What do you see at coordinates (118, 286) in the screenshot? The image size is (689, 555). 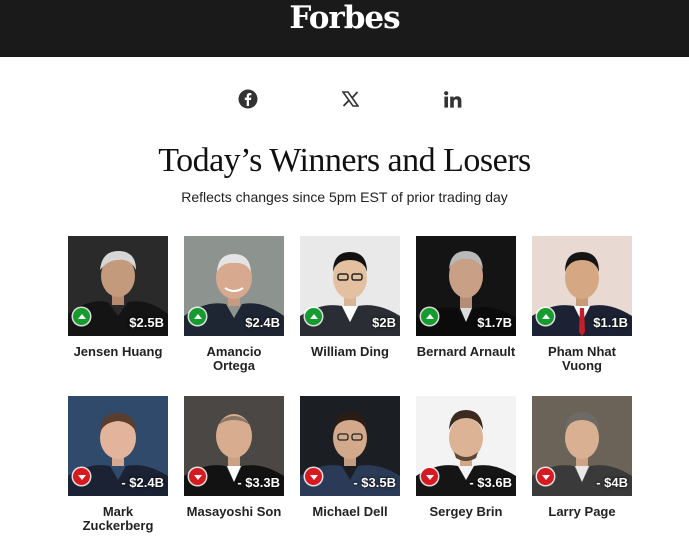 I see `portrait-photo: $2.5B` at bounding box center [118, 286].